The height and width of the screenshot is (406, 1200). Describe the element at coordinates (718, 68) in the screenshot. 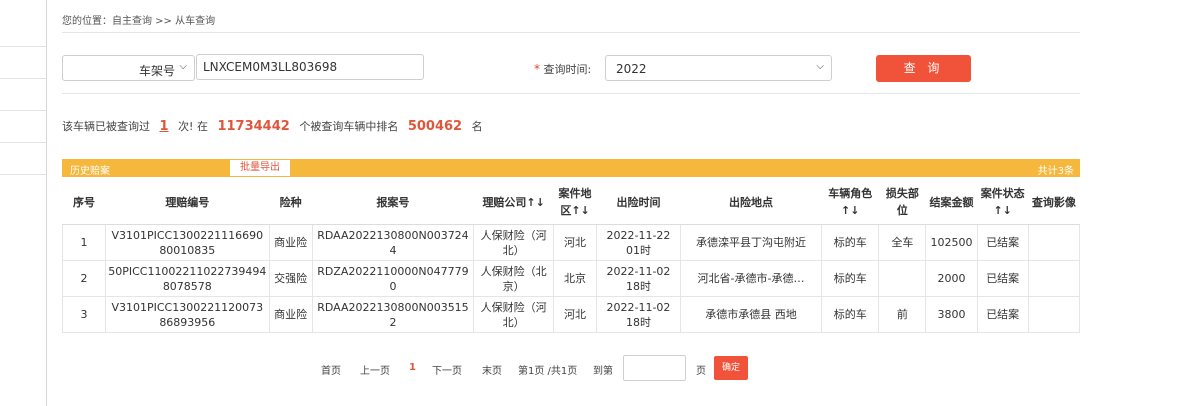

I see `year-select: 2022 ⌵` at that location.